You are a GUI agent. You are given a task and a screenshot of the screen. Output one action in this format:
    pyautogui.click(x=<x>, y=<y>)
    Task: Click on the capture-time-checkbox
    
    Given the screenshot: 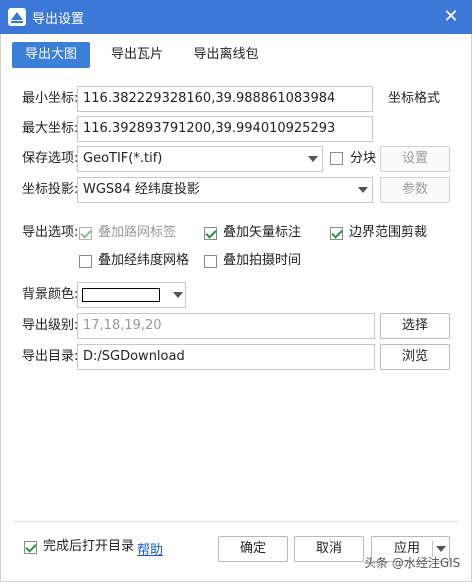 What is the action you would take?
    pyautogui.click(x=210, y=261)
    